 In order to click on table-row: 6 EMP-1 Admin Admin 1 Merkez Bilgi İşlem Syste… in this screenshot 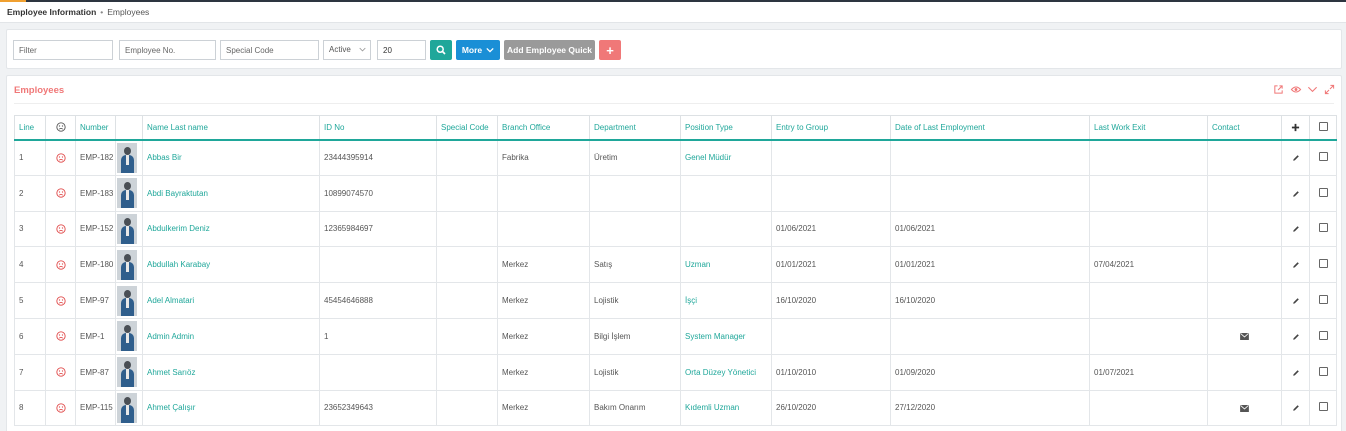, I will do `click(675, 336)`.